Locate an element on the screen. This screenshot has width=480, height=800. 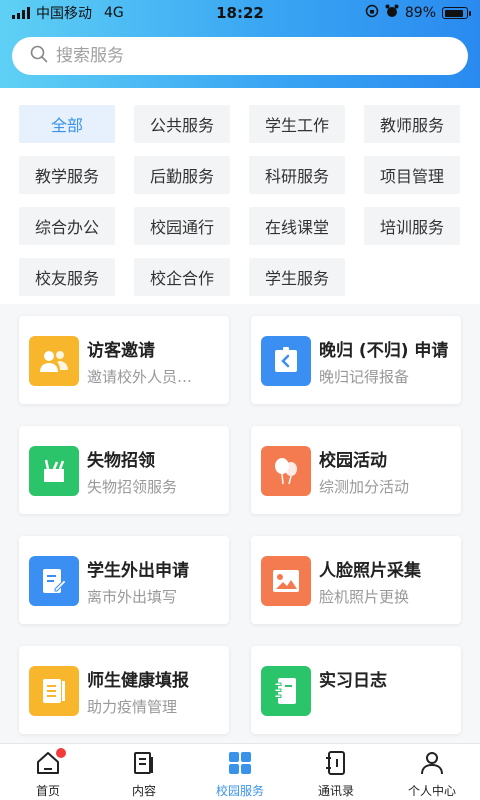
return-late-icon is located at coordinates (286, 361).